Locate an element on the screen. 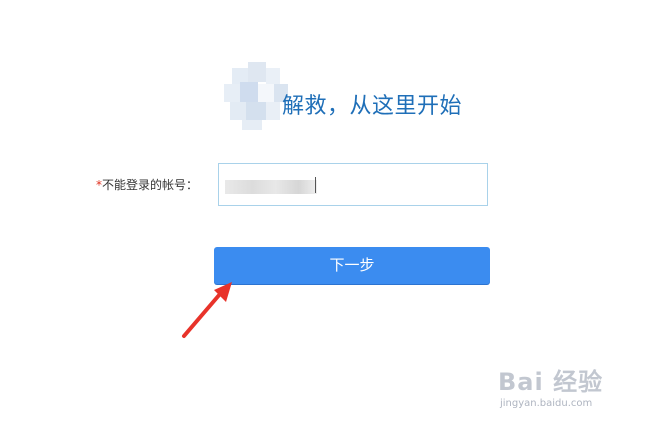 The width and height of the screenshot is (646, 434). baidu-jingyan-watermark: Bai 经验 jingyan.baidu.com is located at coordinates (564, 390).